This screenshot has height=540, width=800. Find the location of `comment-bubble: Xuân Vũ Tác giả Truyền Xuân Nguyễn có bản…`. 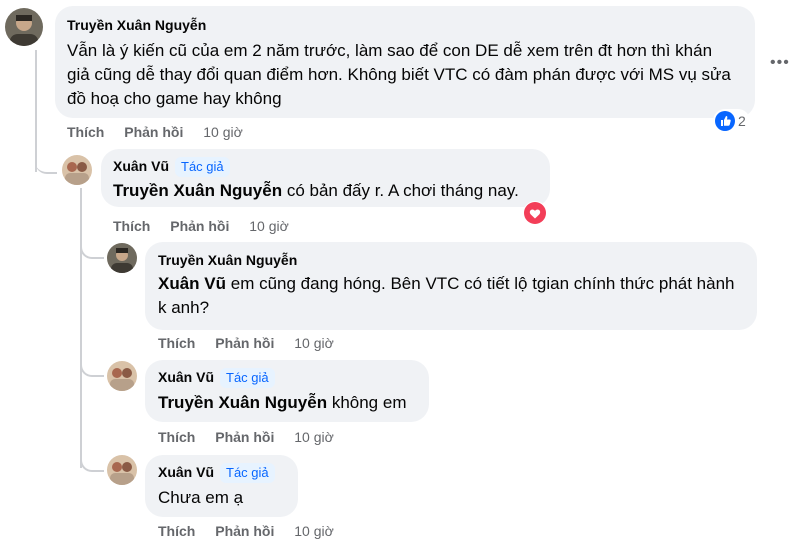

comment-bubble: Xuân Vũ Tác giả Truyền Xuân Nguyễn có bản… is located at coordinates (325, 178).